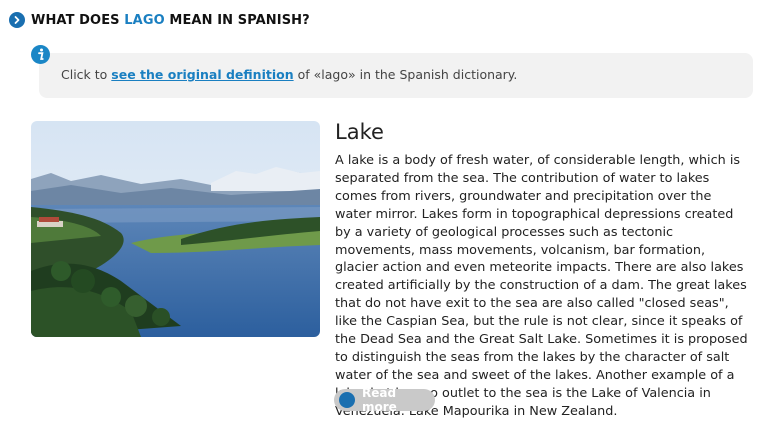  I want to click on read-more-button: Read more, so click(384, 400).